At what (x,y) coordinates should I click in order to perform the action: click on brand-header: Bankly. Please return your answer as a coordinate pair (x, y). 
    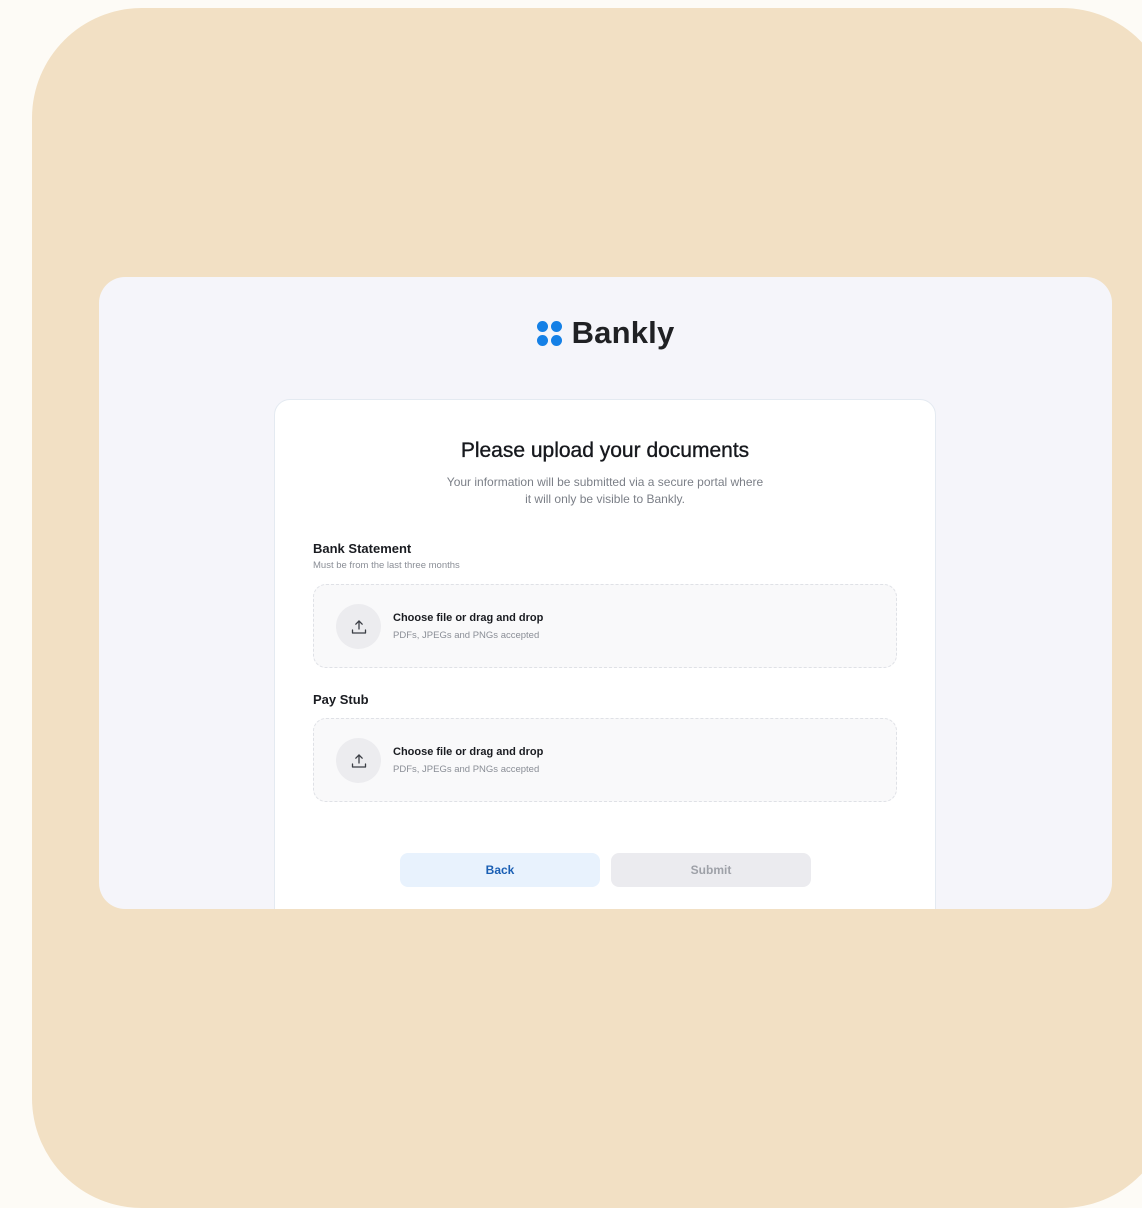
    Looking at the image, I should click on (605, 333).